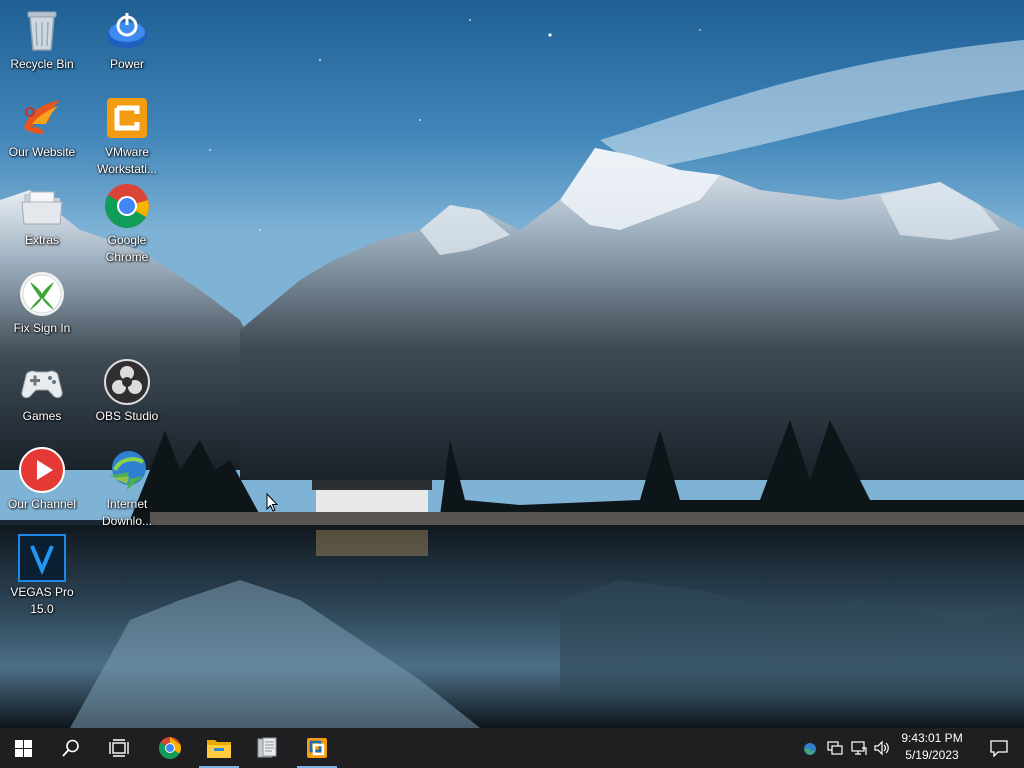 This screenshot has width=1024, height=768. I want to click on desktop-icon-vegas-pro: VEGAS Pro 15.0, so click(42, 574).